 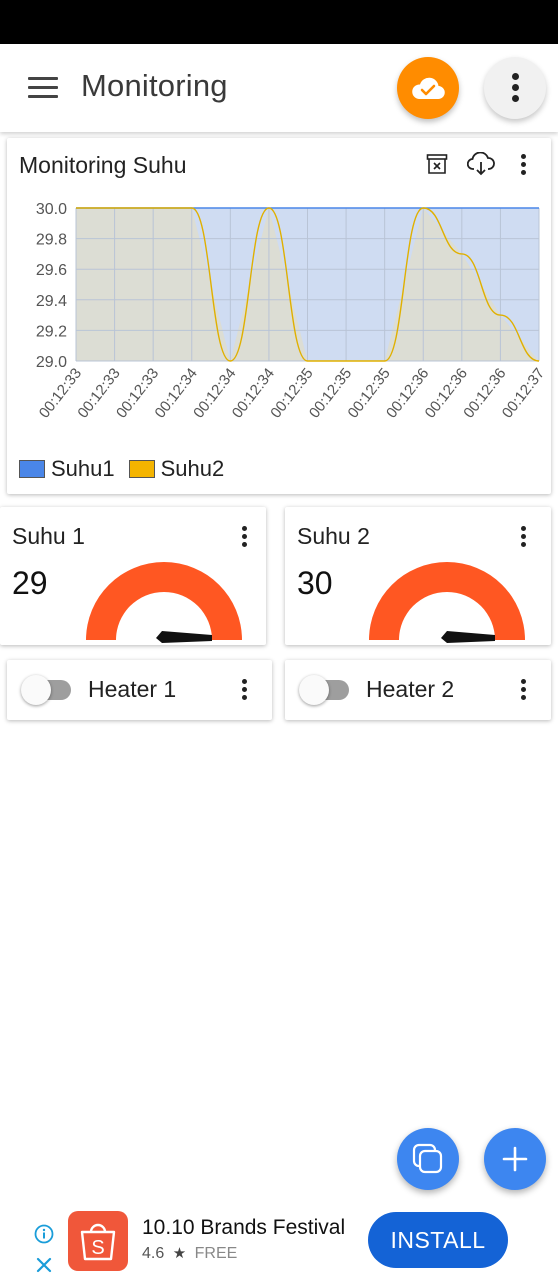 I want to click on gauge-title: Suhu 1, so click(x=48, y=536).